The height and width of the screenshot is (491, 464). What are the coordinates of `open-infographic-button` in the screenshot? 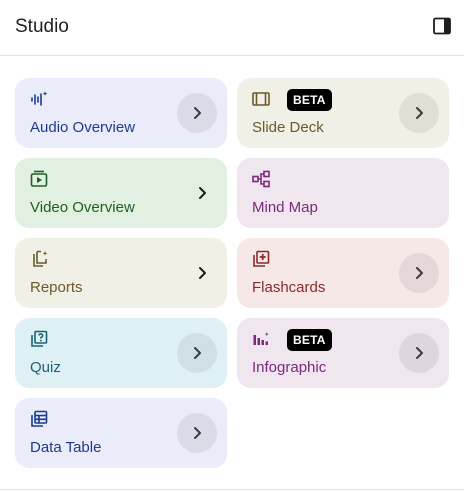 It's located at (419, 353).